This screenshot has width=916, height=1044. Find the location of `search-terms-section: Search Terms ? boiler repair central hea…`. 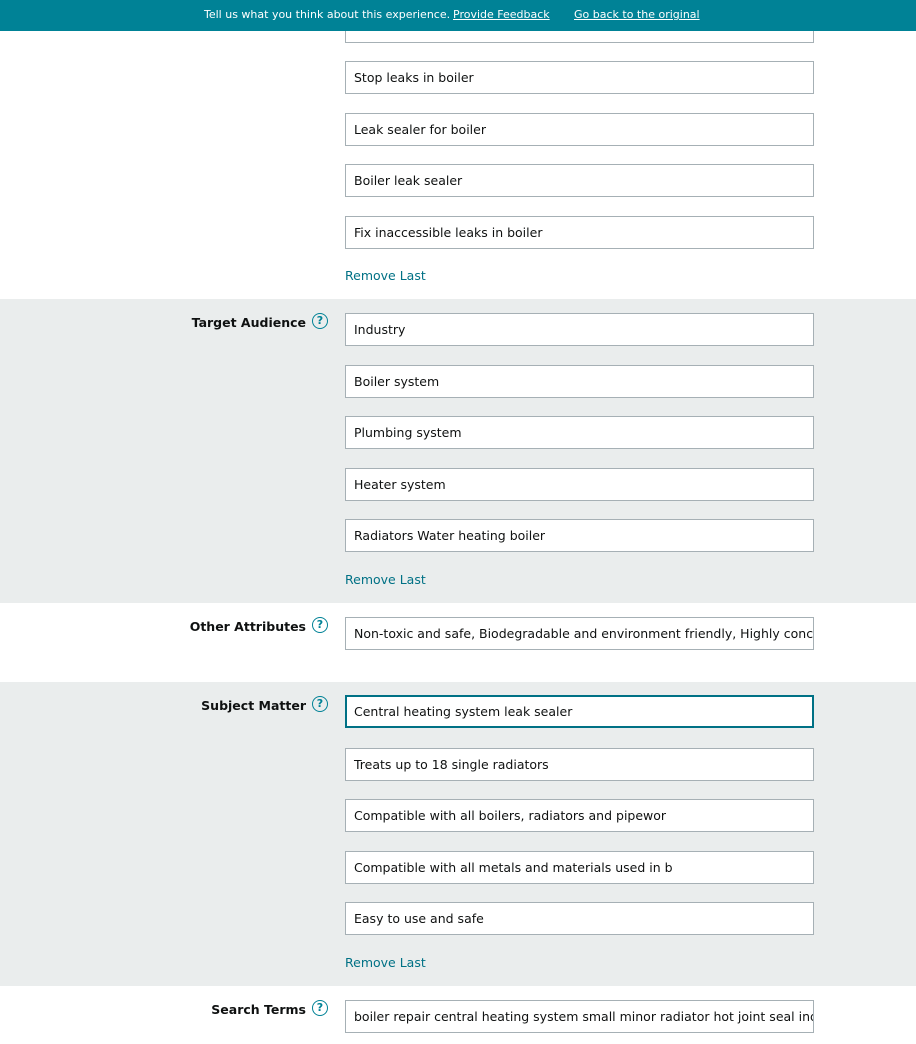

search-terms-section: Search Terms ? boiler repair central hea… is located at coordinates (458, 1015).